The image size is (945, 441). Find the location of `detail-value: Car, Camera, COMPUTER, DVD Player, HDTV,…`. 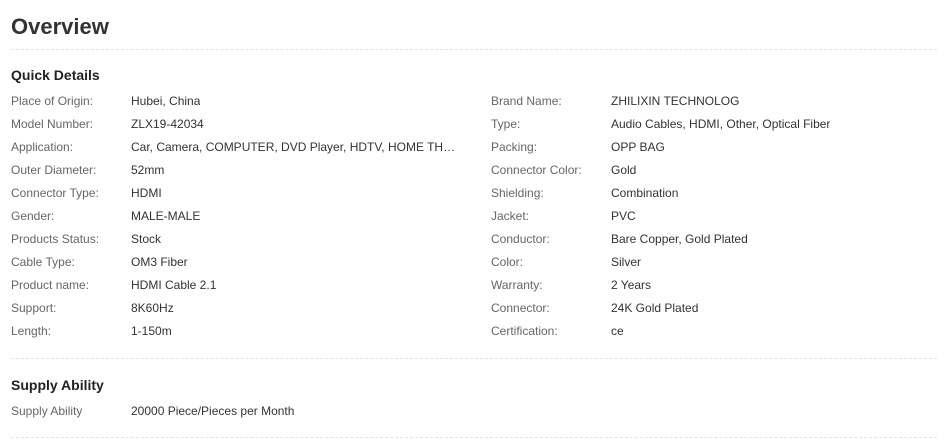

detail-value: Car, Camera, COMPUTER, DVD Player, HDTV,… is located at coordinates (296, 147).